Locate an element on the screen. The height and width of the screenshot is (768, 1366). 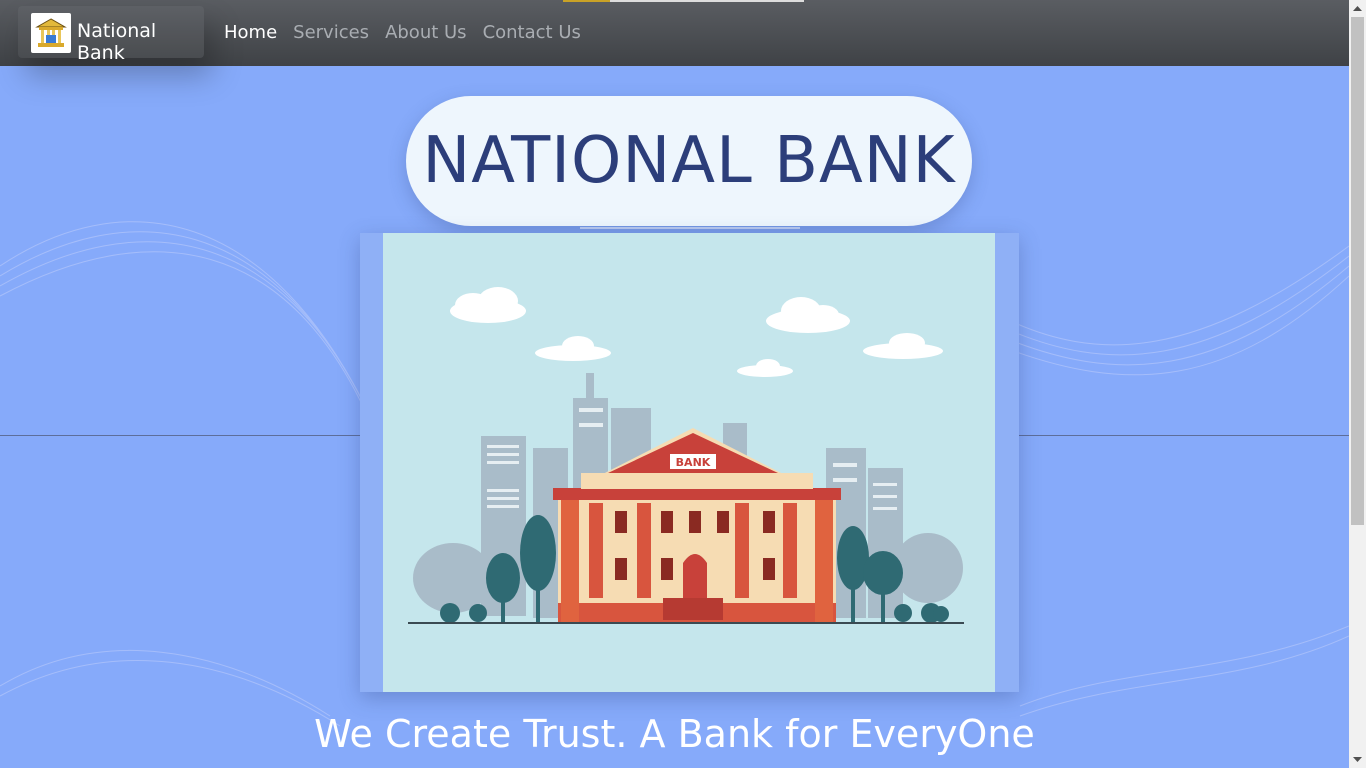
bank-logo-icon is located at coordinates (51, 33).